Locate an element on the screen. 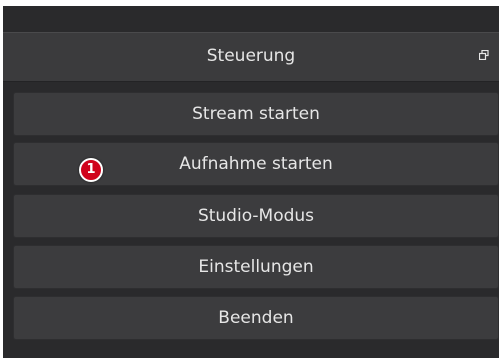 This screenshot has height=363, width=501. float-window-icon is located at coordinates (484, 55).